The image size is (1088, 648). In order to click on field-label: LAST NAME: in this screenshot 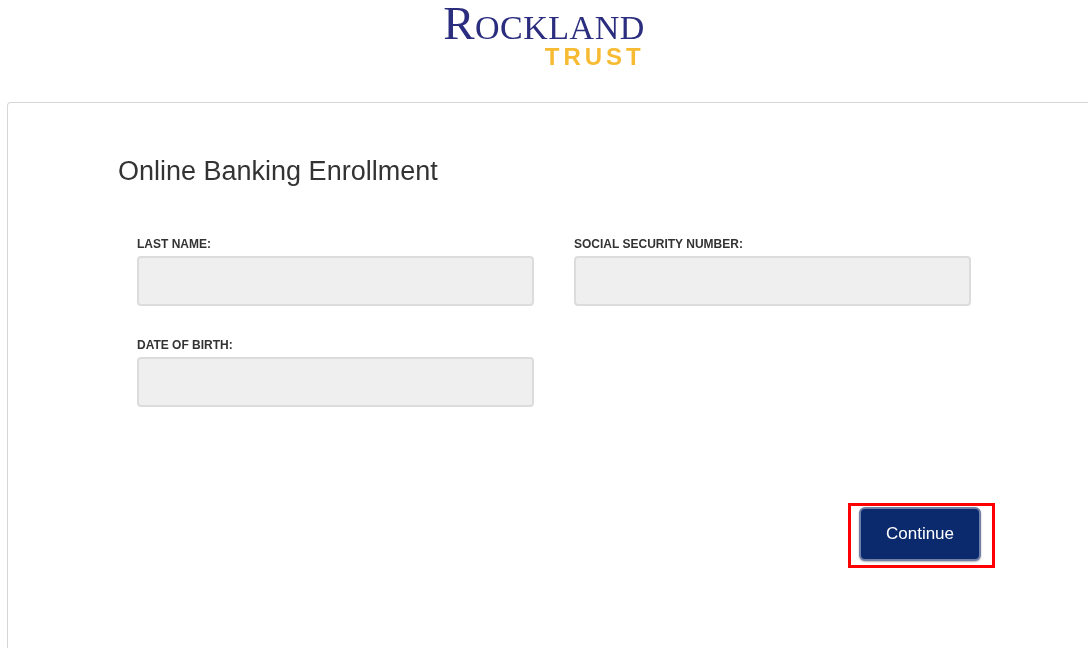, I will do `click(174, 244)`.